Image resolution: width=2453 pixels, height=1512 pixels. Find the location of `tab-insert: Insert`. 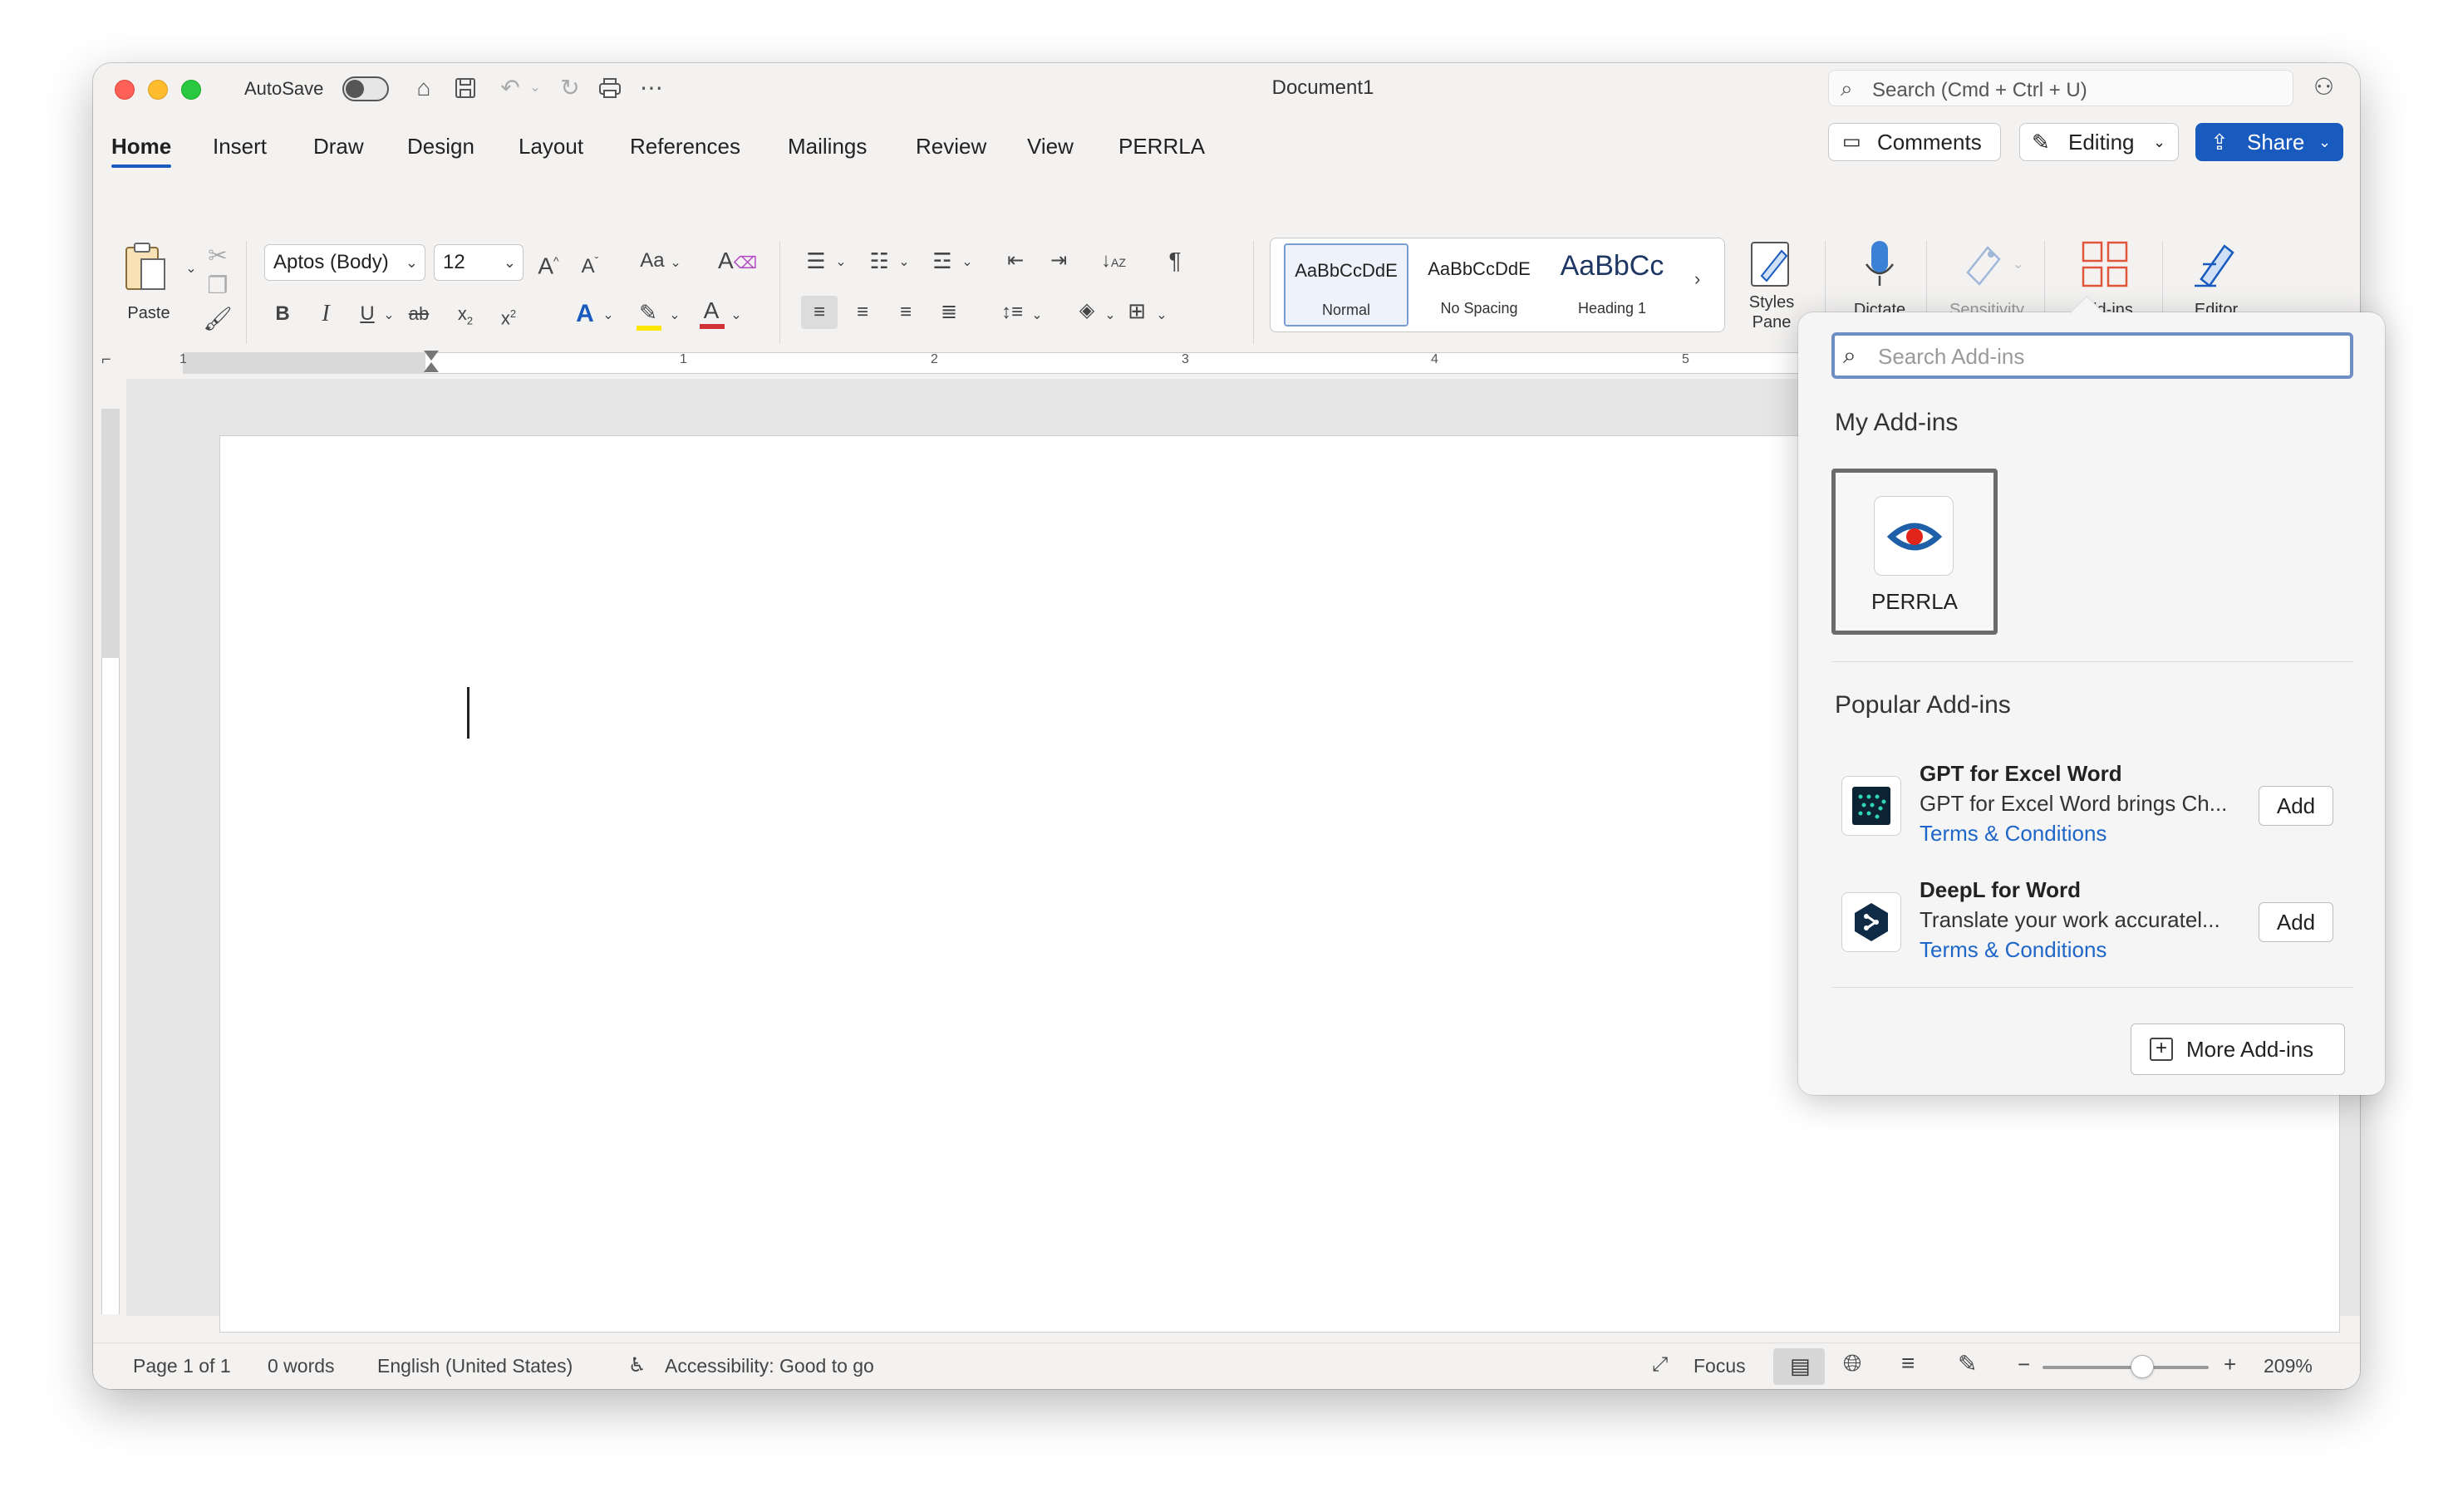

tab-insert: Insert is located at coordinates (240, 146).